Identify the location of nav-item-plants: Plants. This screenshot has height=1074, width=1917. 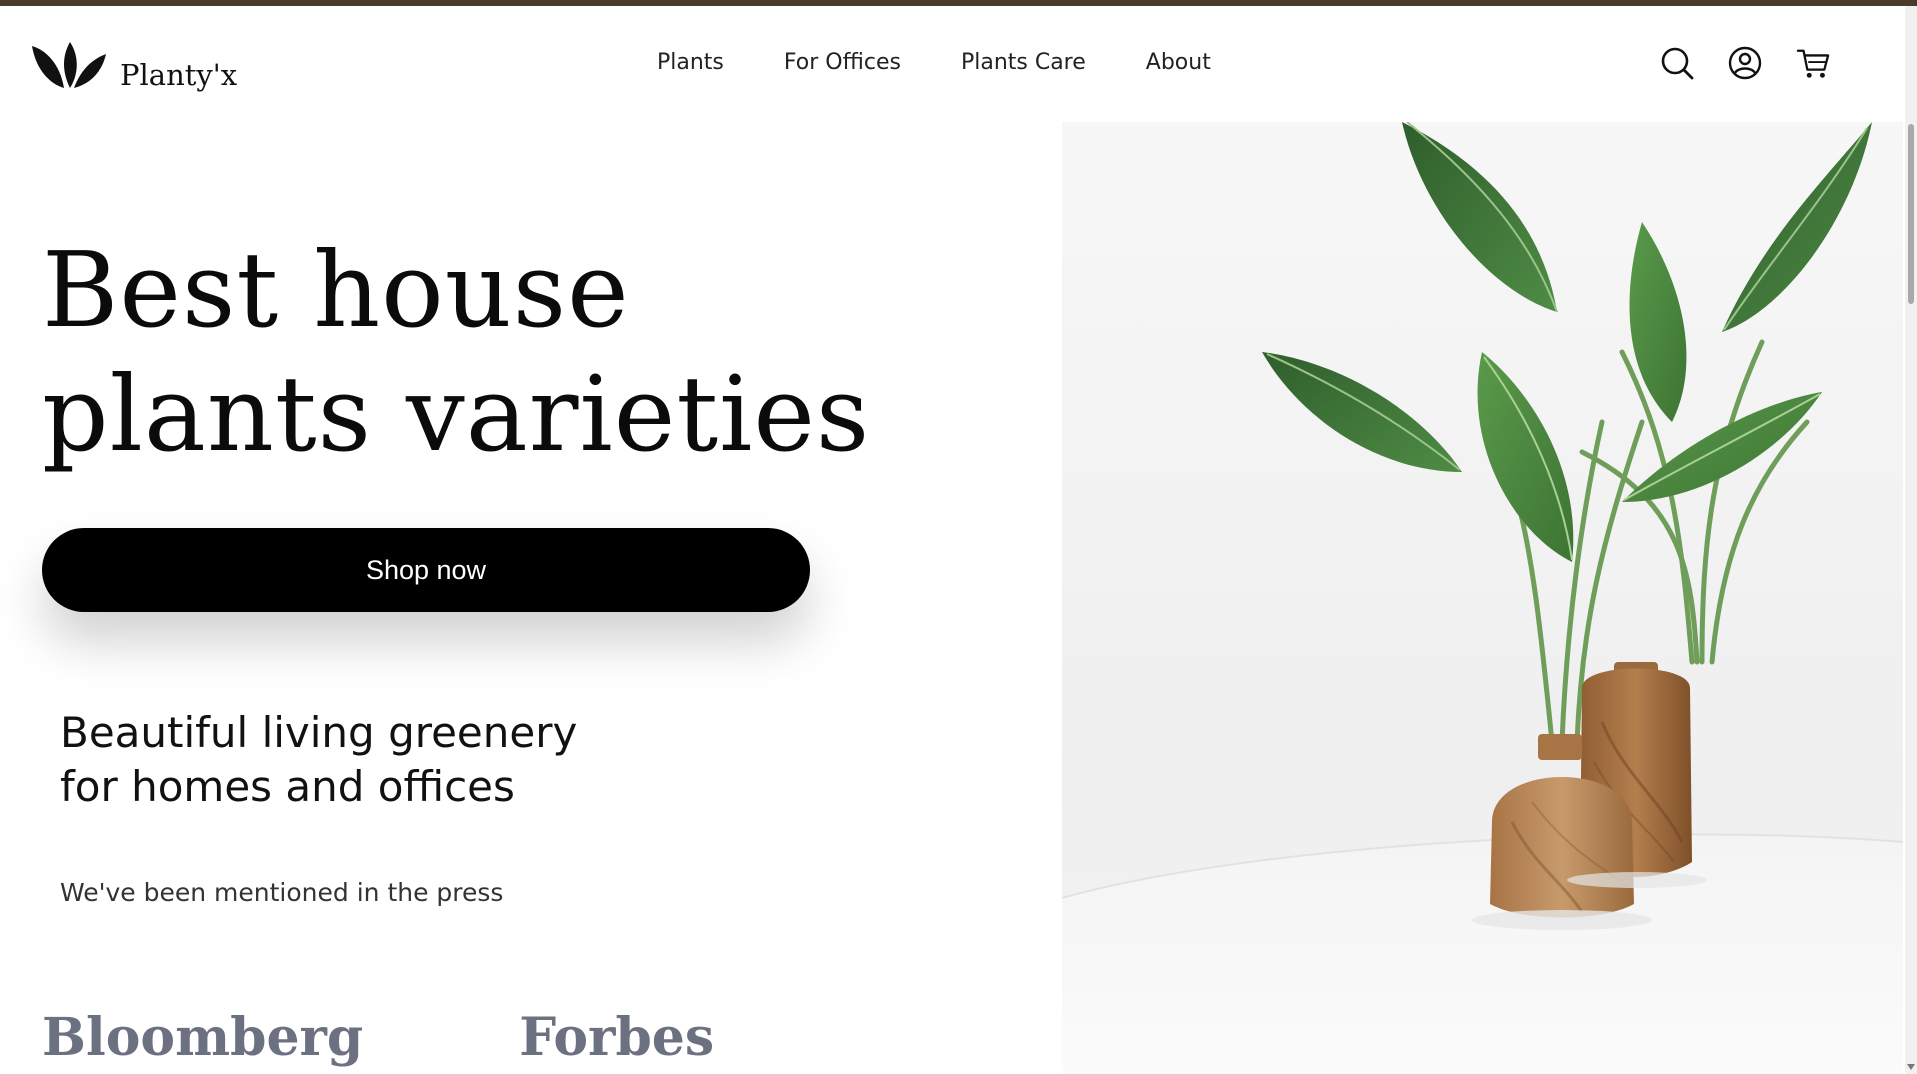
(690, 62).